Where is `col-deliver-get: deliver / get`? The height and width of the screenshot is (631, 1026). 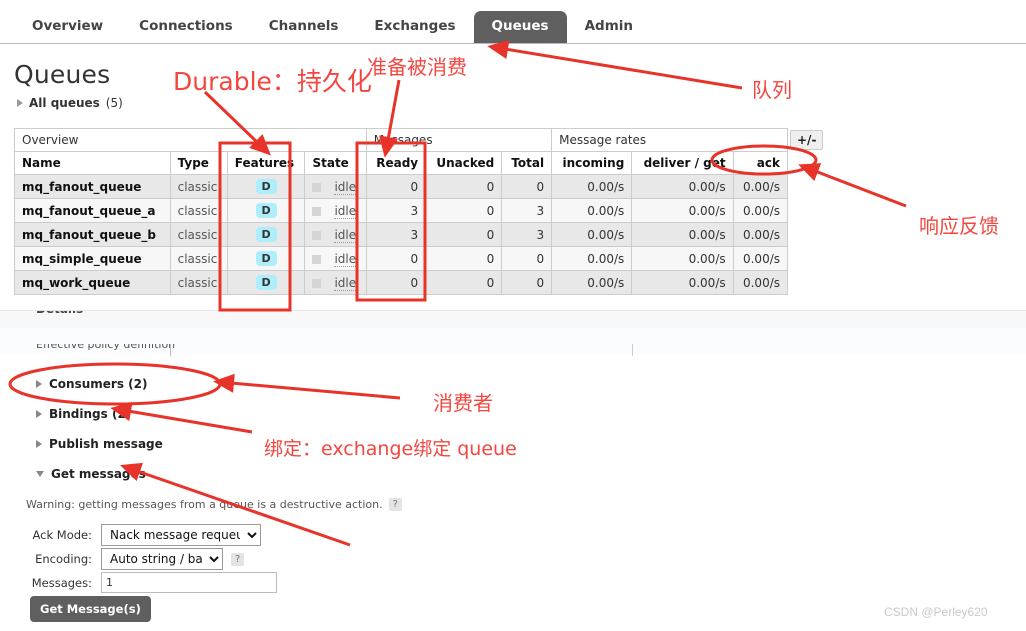 col-deliver-get: deliver / get is located at coordinates (682, 163).